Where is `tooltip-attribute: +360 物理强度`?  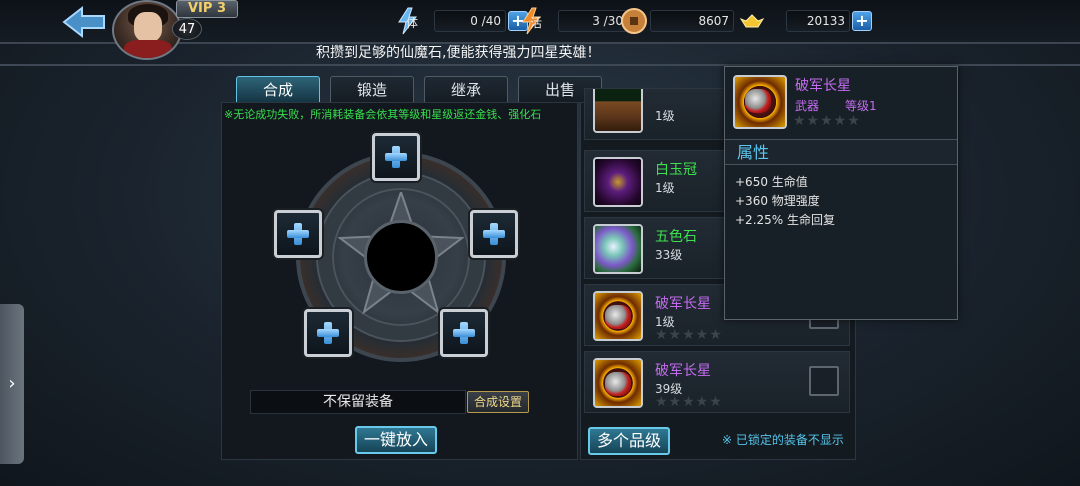 tooltip-attribute: +360 物理强度 is located at coordinates (777, 201).